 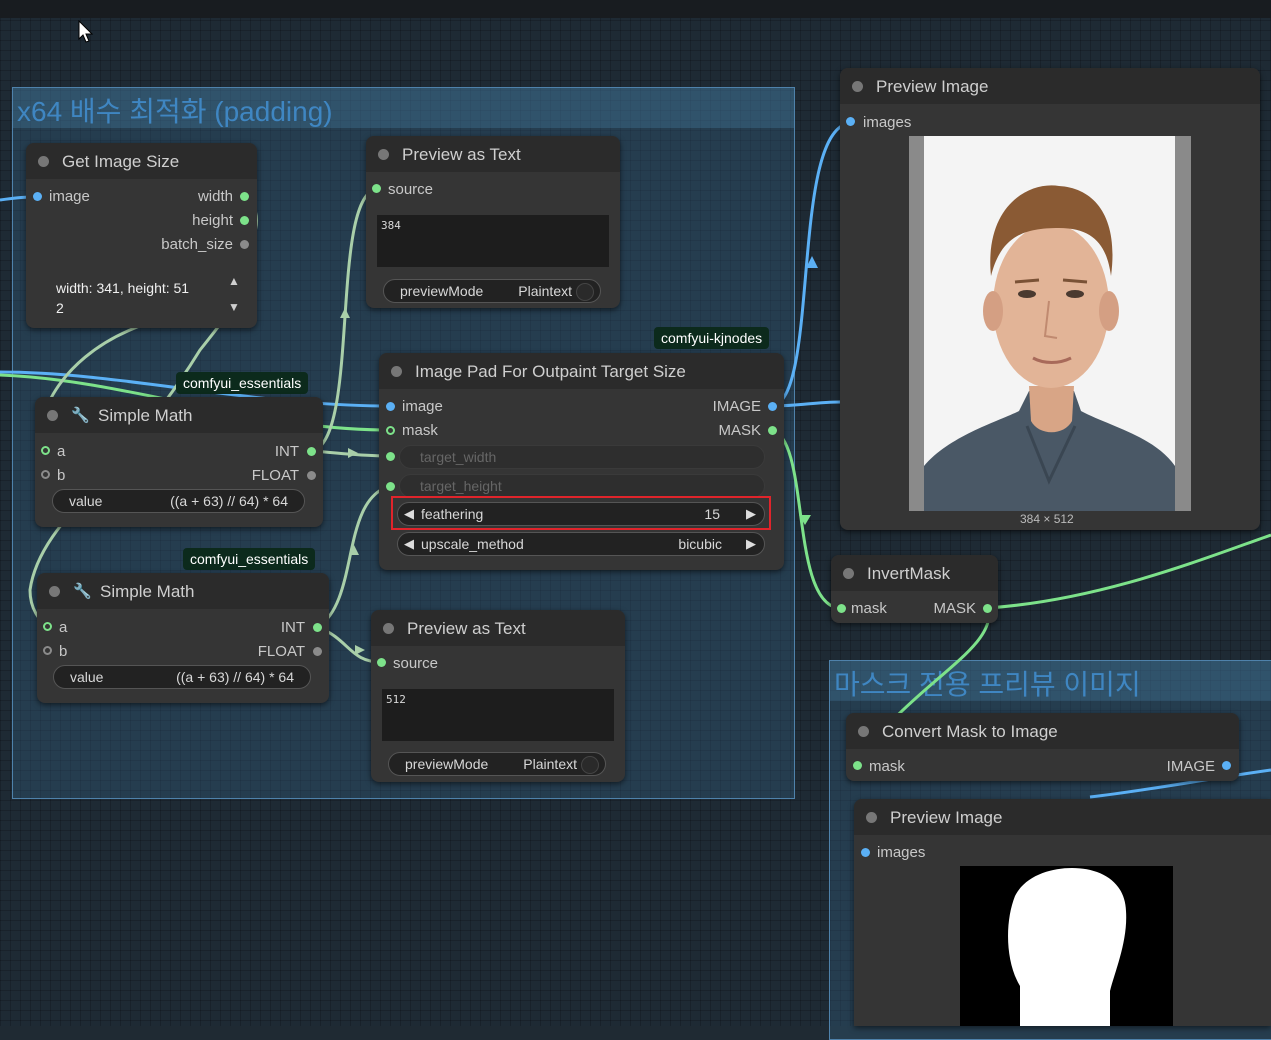 I want to click on widget-label: upscale_method, so click(x=472, y=544).